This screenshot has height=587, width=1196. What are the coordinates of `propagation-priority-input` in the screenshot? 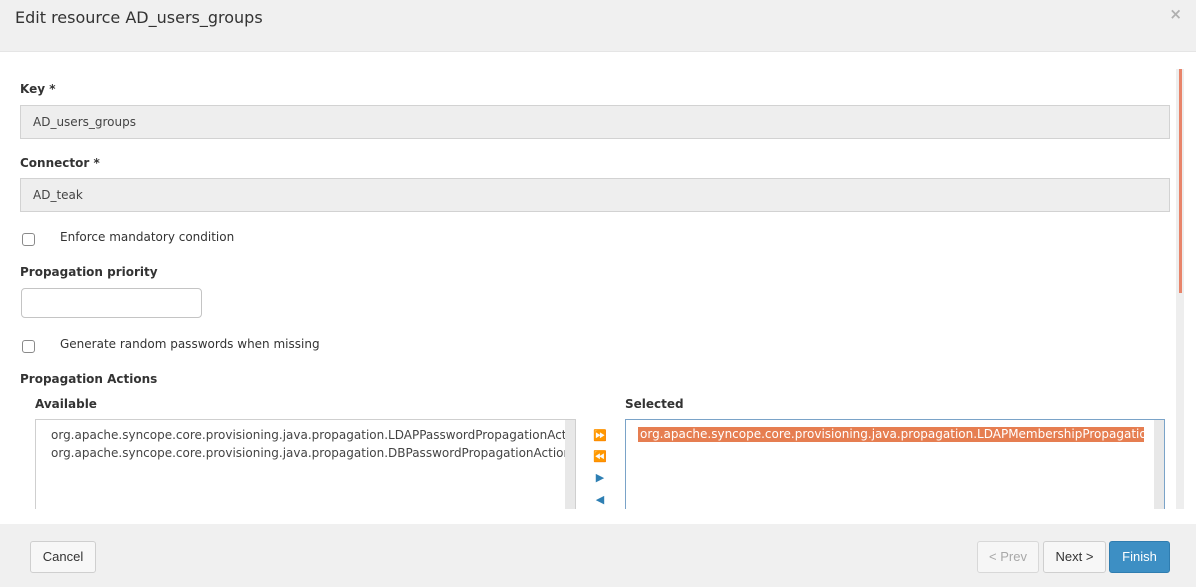 It's located at (111, 303).